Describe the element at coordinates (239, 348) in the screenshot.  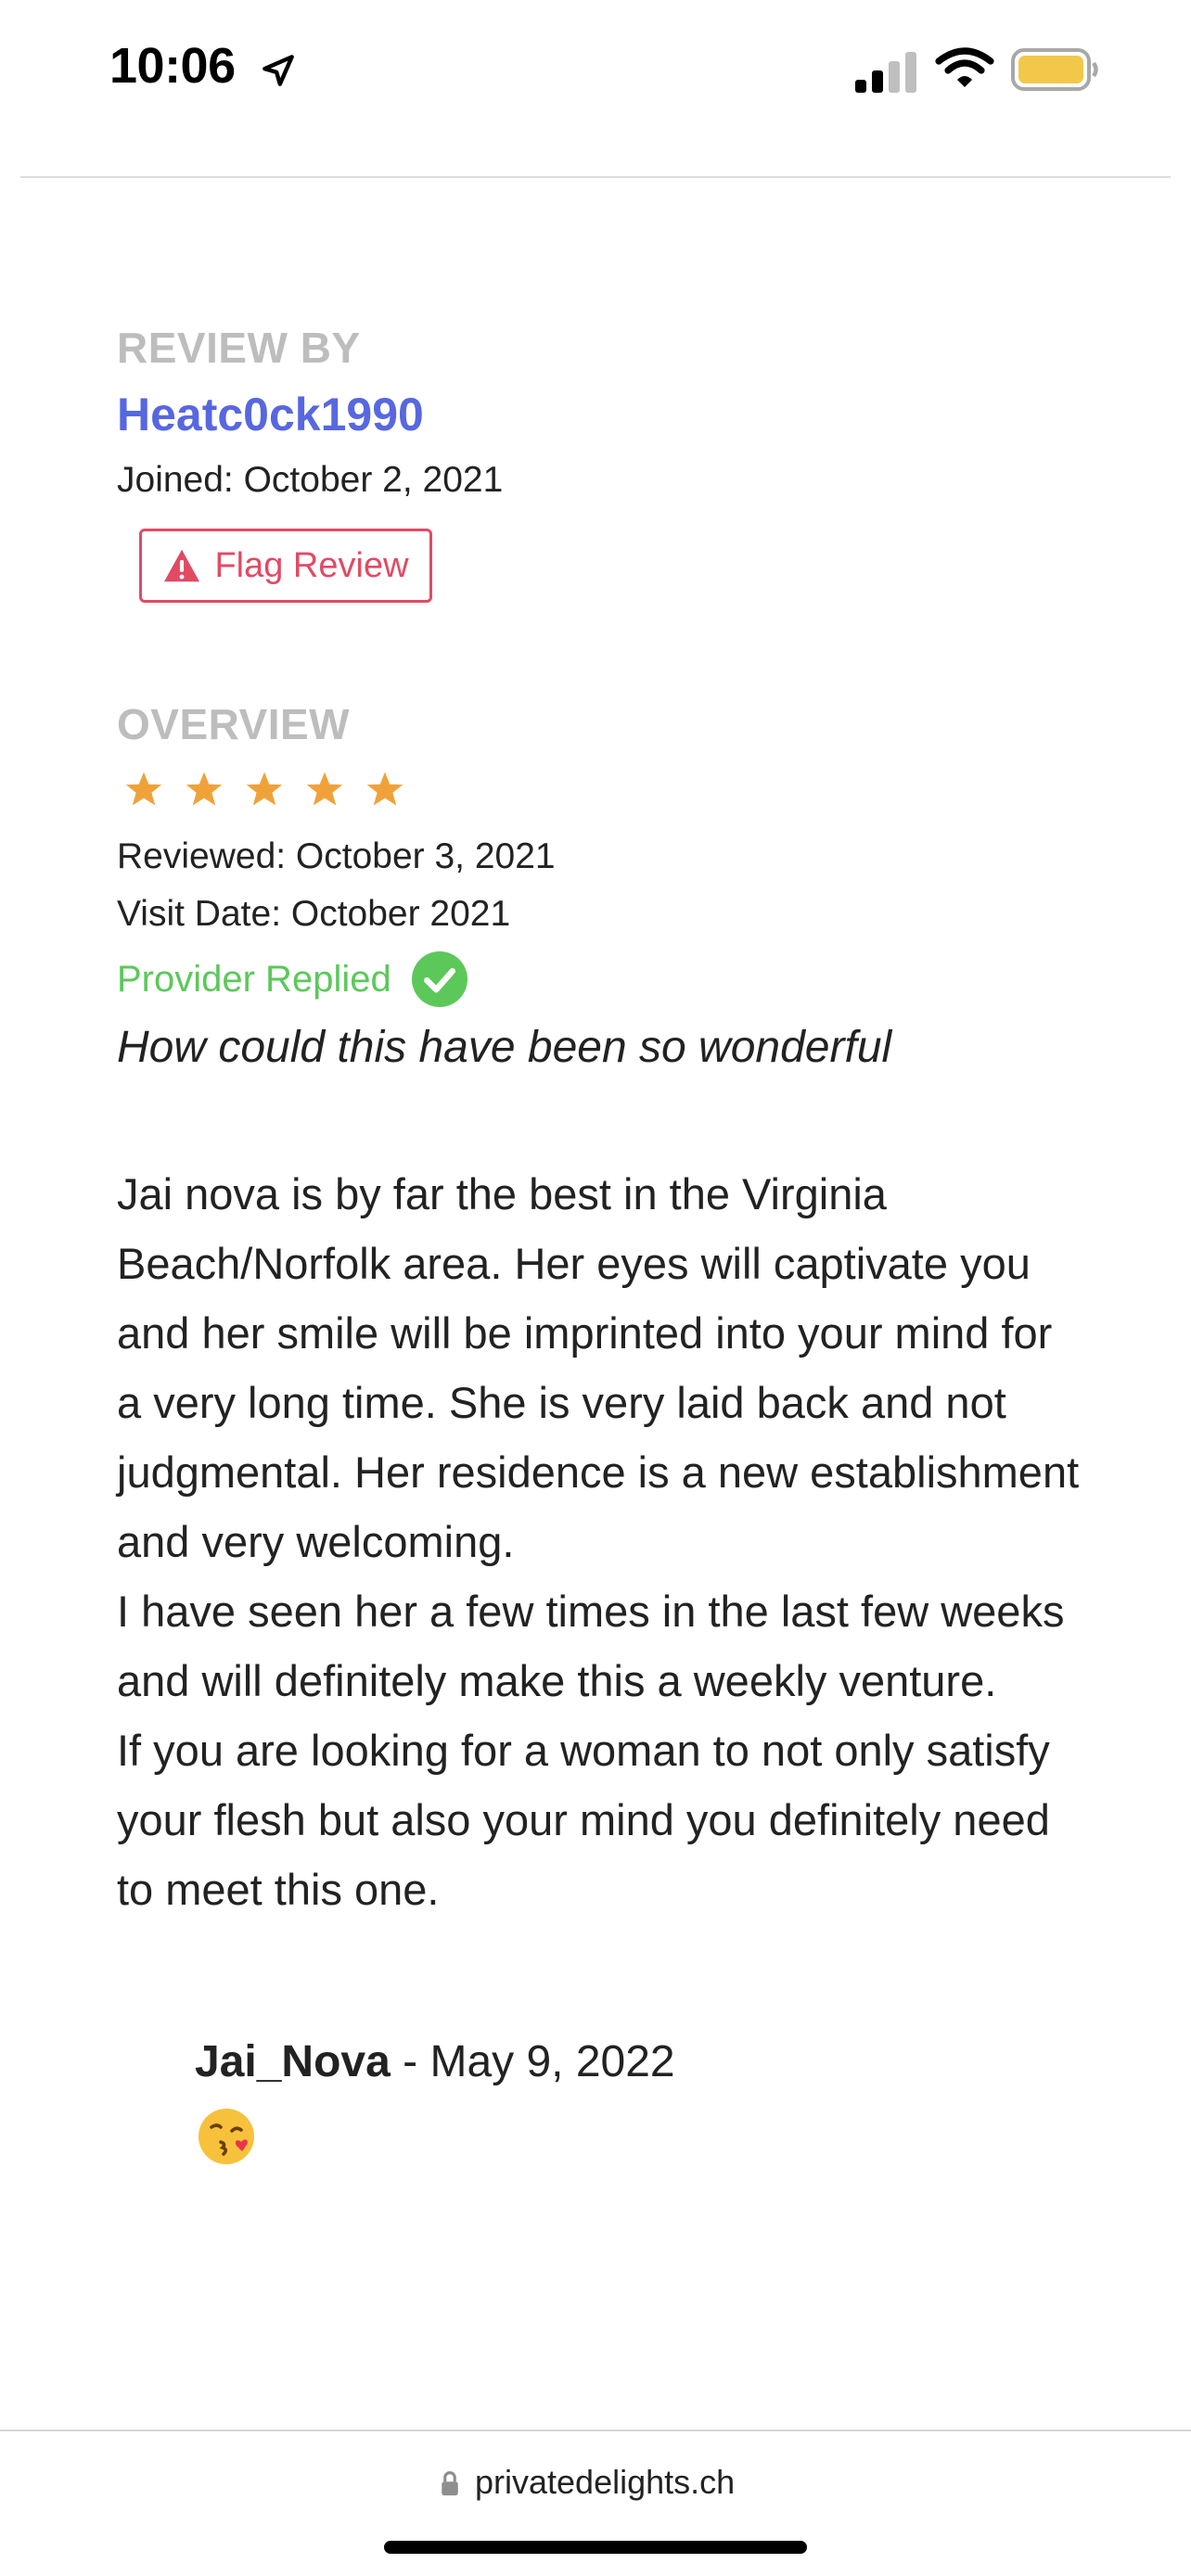
I see `review-by-label: REVIEW BY` at that location.